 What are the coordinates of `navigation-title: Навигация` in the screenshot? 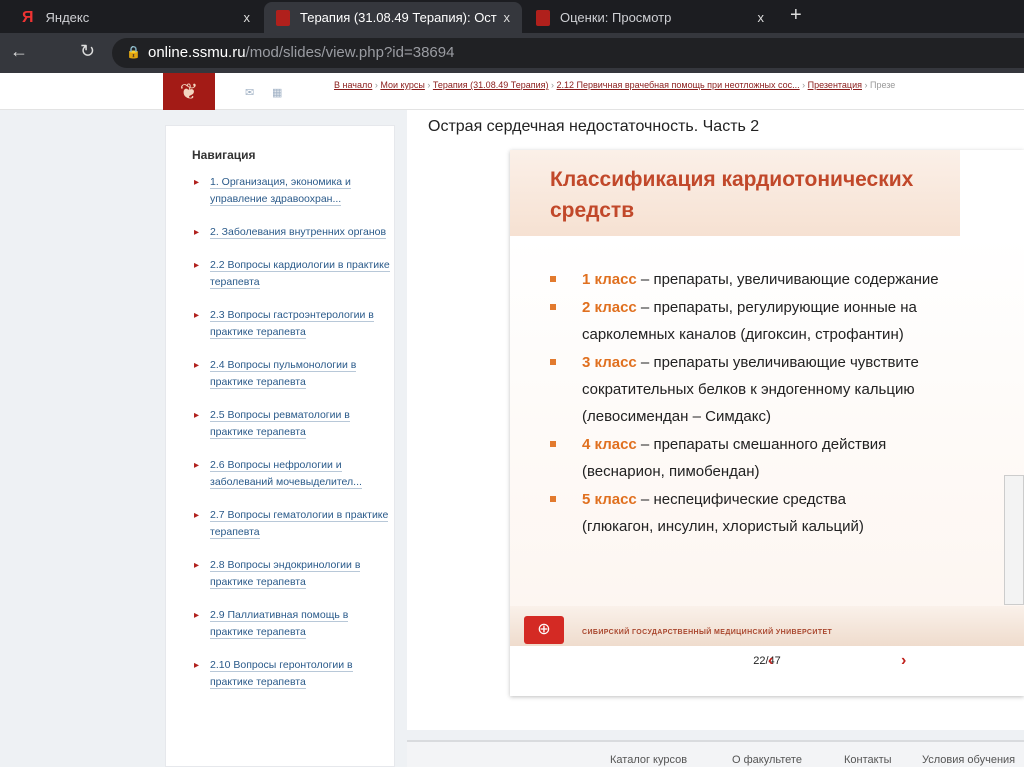 It's located at (224, 155).